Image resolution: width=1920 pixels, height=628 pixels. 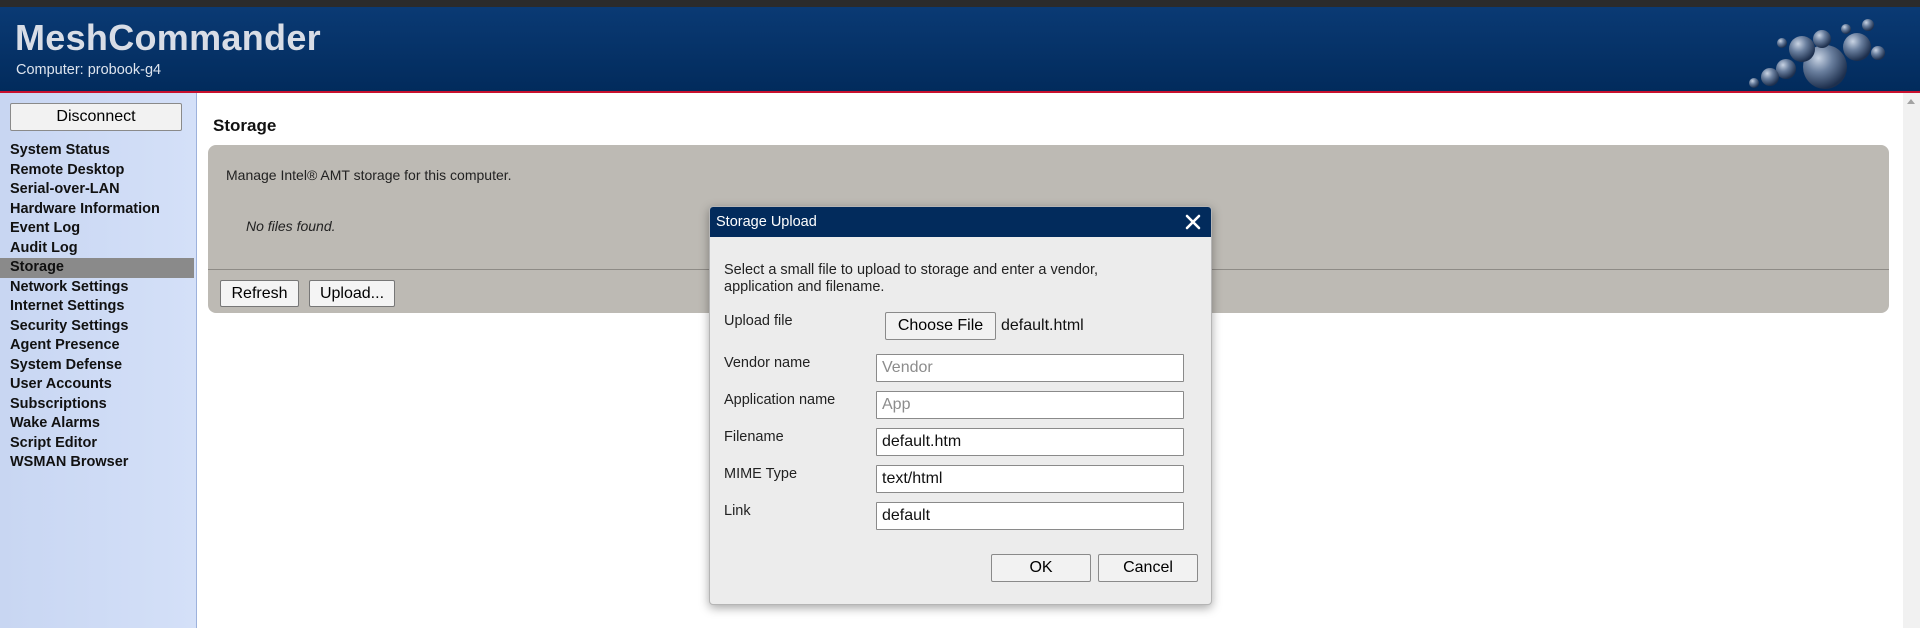 What do you see at coordinates (97, 424) in the screenshot?
I see `sidebar-item-wake-alarms: Wake Alarms` at bounding box center [97, 424].